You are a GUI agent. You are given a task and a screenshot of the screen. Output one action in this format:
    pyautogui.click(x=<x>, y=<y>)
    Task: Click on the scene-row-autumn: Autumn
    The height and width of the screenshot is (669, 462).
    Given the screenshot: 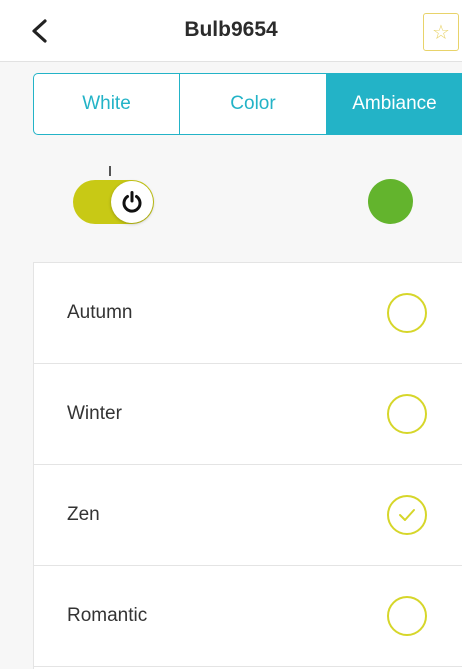 What is the action you would take?
    pyautogui.click(x=248, y=313)
    